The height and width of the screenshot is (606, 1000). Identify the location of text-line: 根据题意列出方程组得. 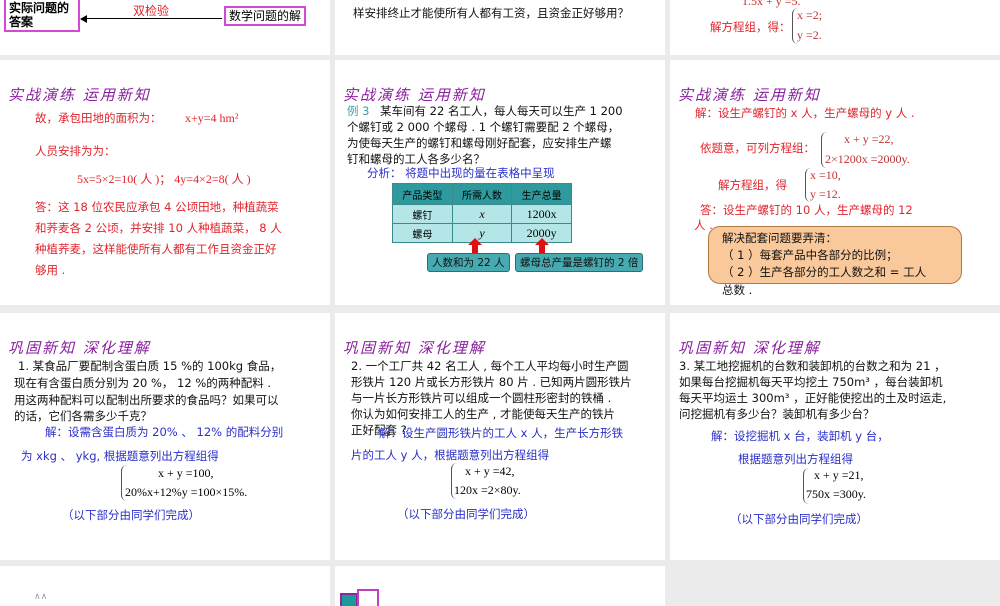
(795, 459).